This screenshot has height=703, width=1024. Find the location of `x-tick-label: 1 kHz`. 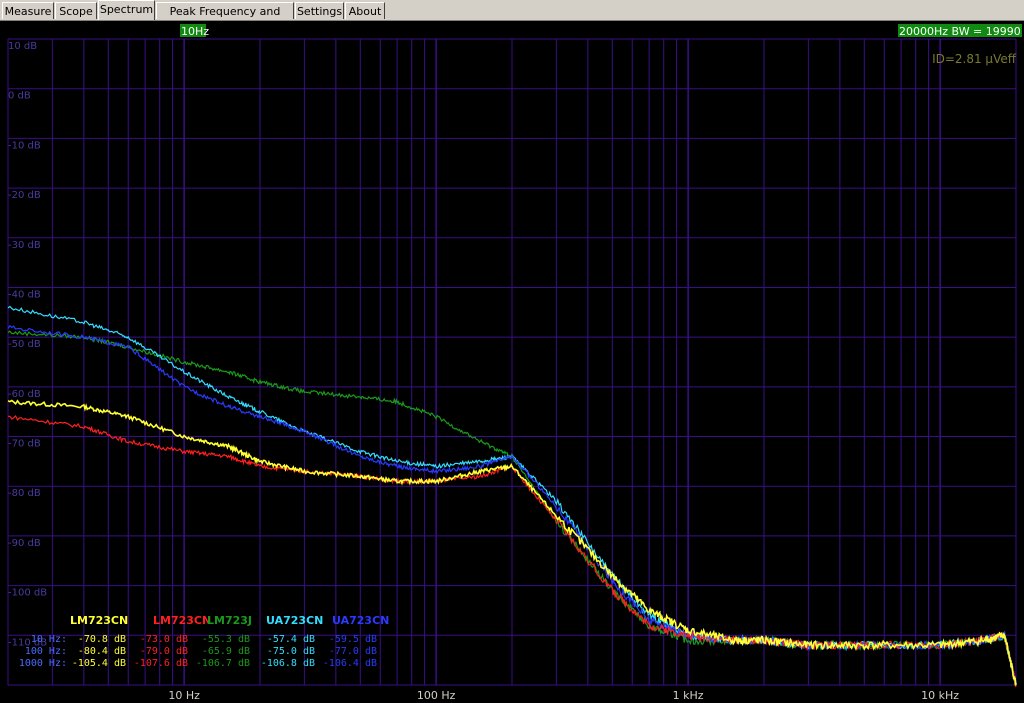

x-tick-label: 1 kHz is located at coordinates (688, 695).